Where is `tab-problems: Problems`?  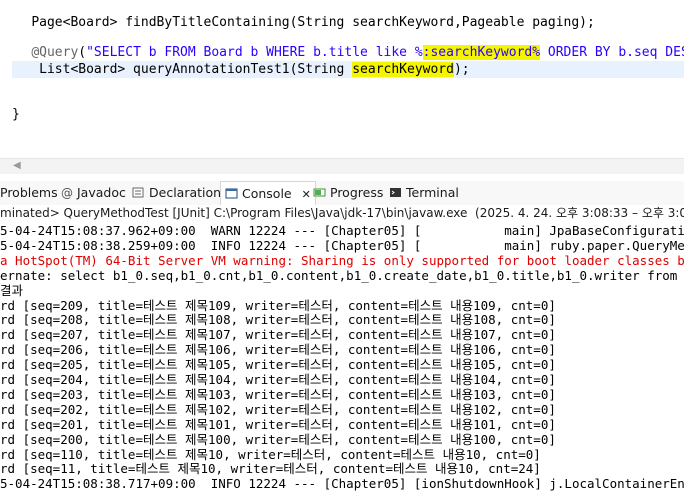
tab-problems: Problems is located at coordinates (29, 193).